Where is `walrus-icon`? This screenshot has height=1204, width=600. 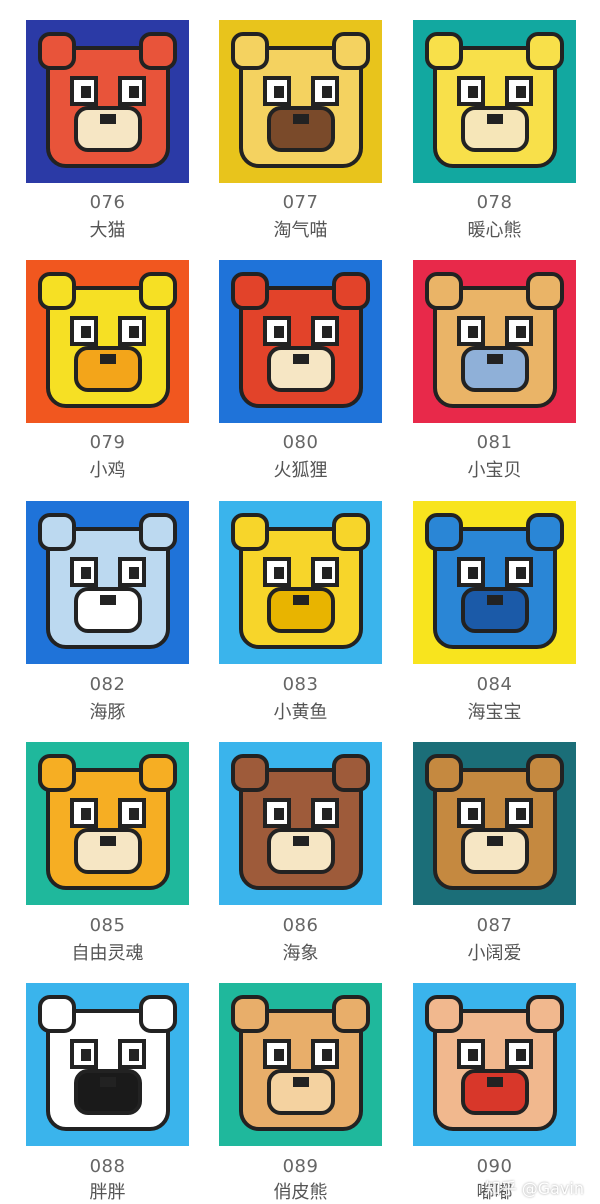
walrus-icon is located at coordinates (300, 823).